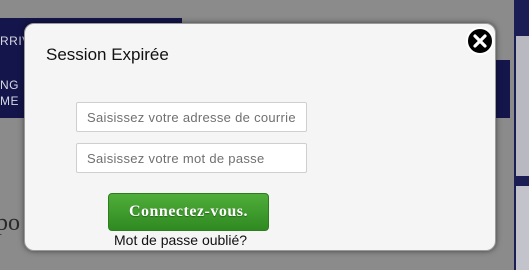 This screenshot has height=270, width=529. I want to click on dialog-title: Session Expirée, so click(107, 54).